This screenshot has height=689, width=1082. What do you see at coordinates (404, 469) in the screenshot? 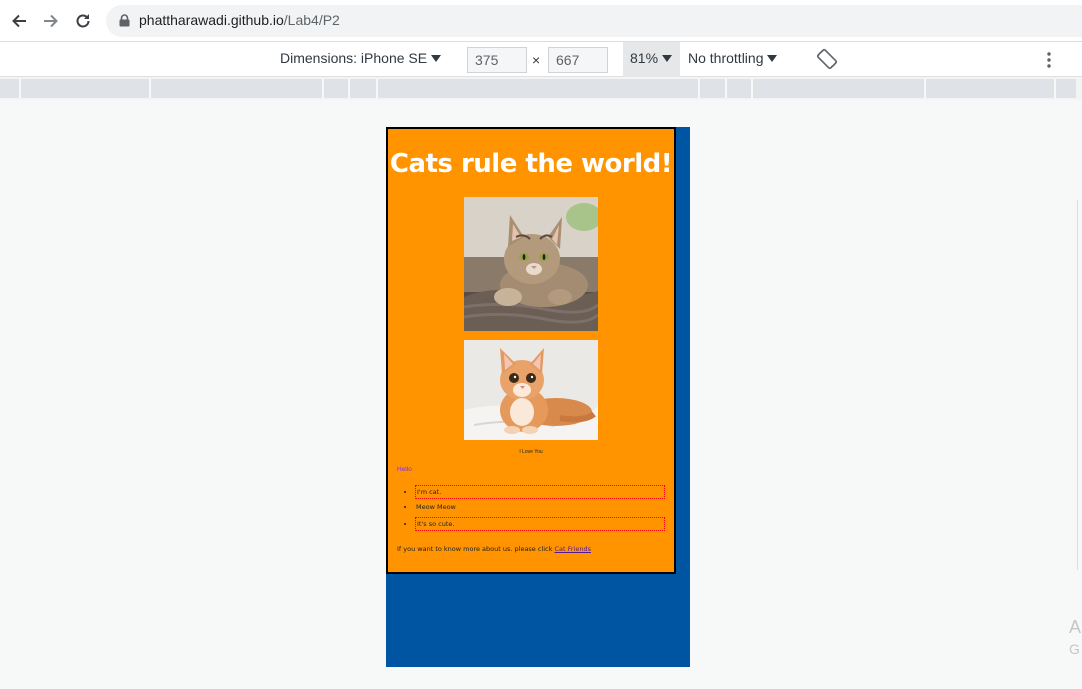
I see `hello-text: Hello` at bounding box center [404, 469].